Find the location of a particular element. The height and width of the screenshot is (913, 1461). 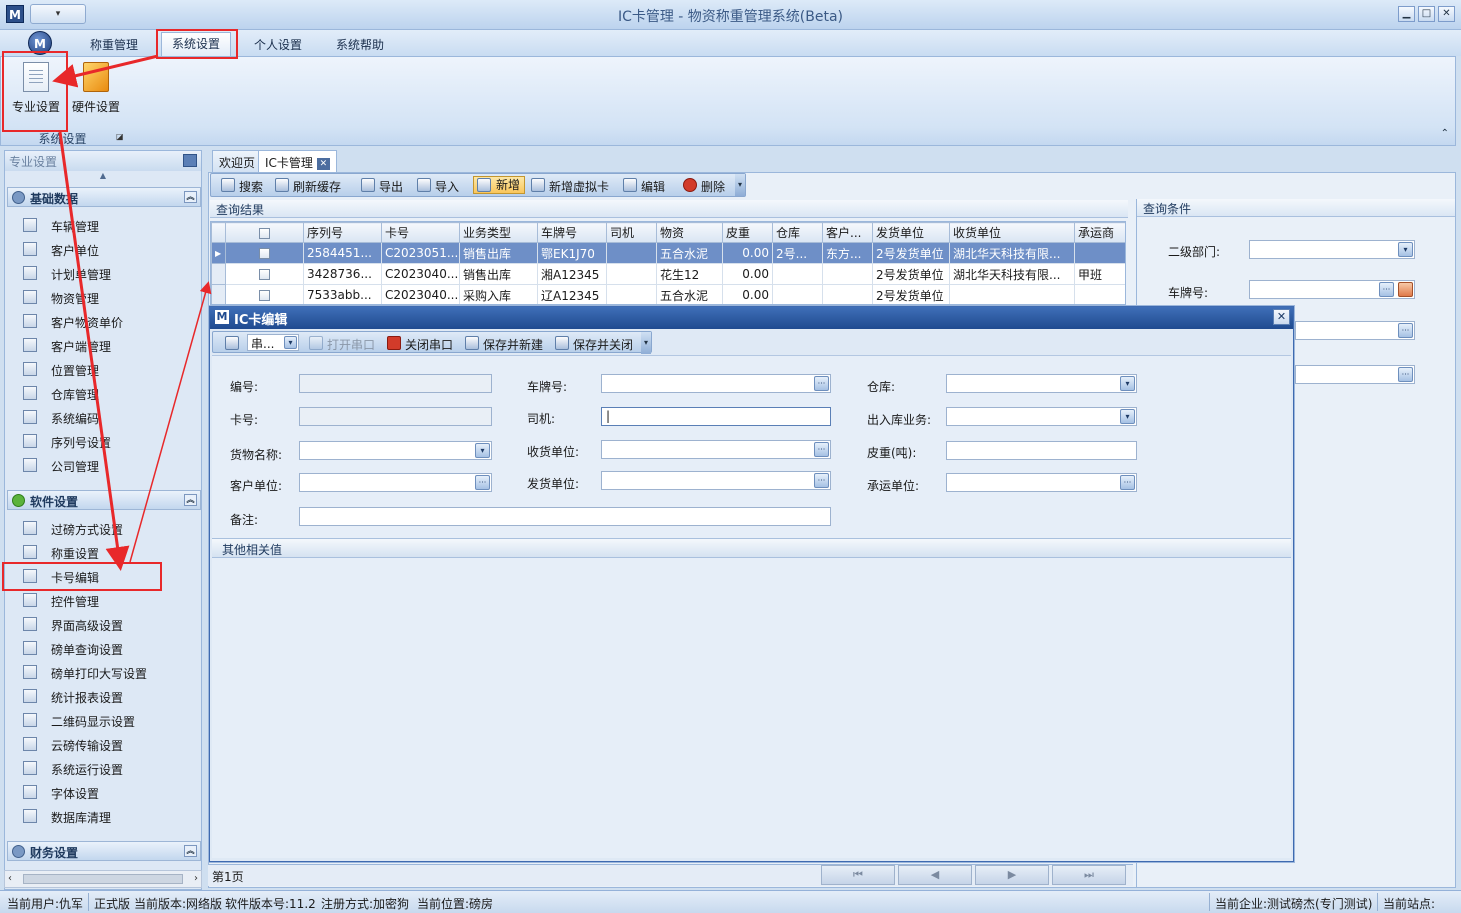

driver-field: | is located at coordinates (716, 416).